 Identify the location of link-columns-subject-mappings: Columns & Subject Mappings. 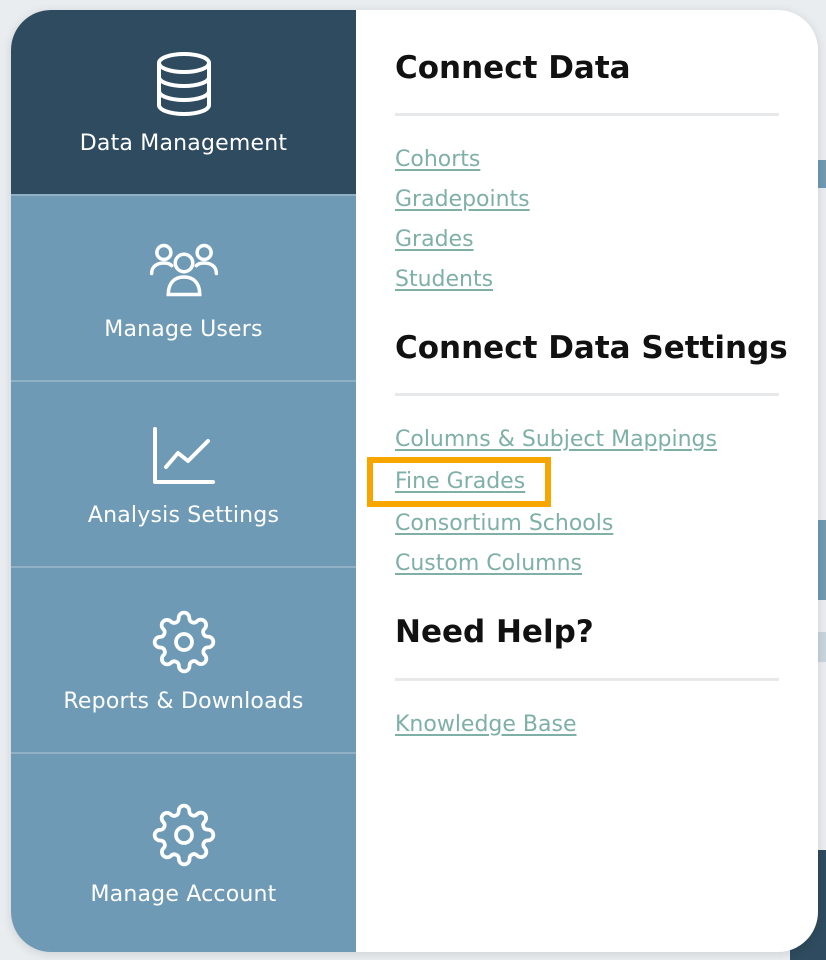
(556, 440).